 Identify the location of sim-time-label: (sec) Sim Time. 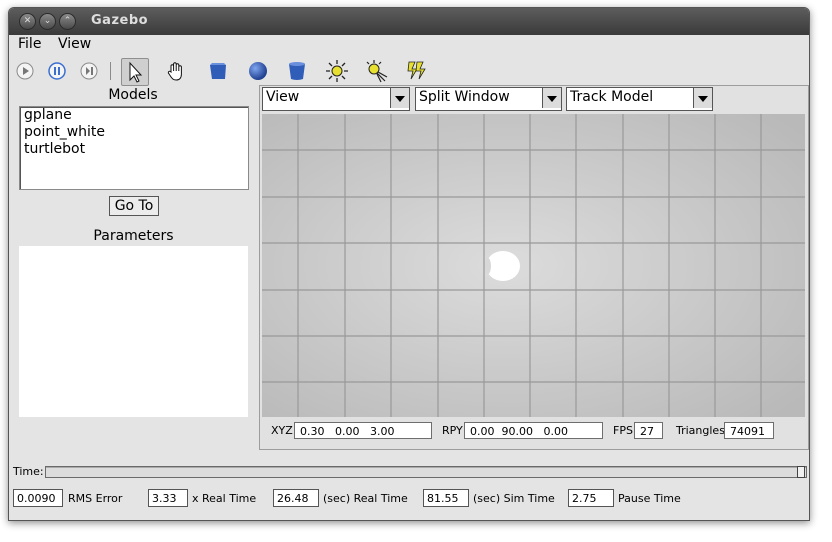
(514, 498).